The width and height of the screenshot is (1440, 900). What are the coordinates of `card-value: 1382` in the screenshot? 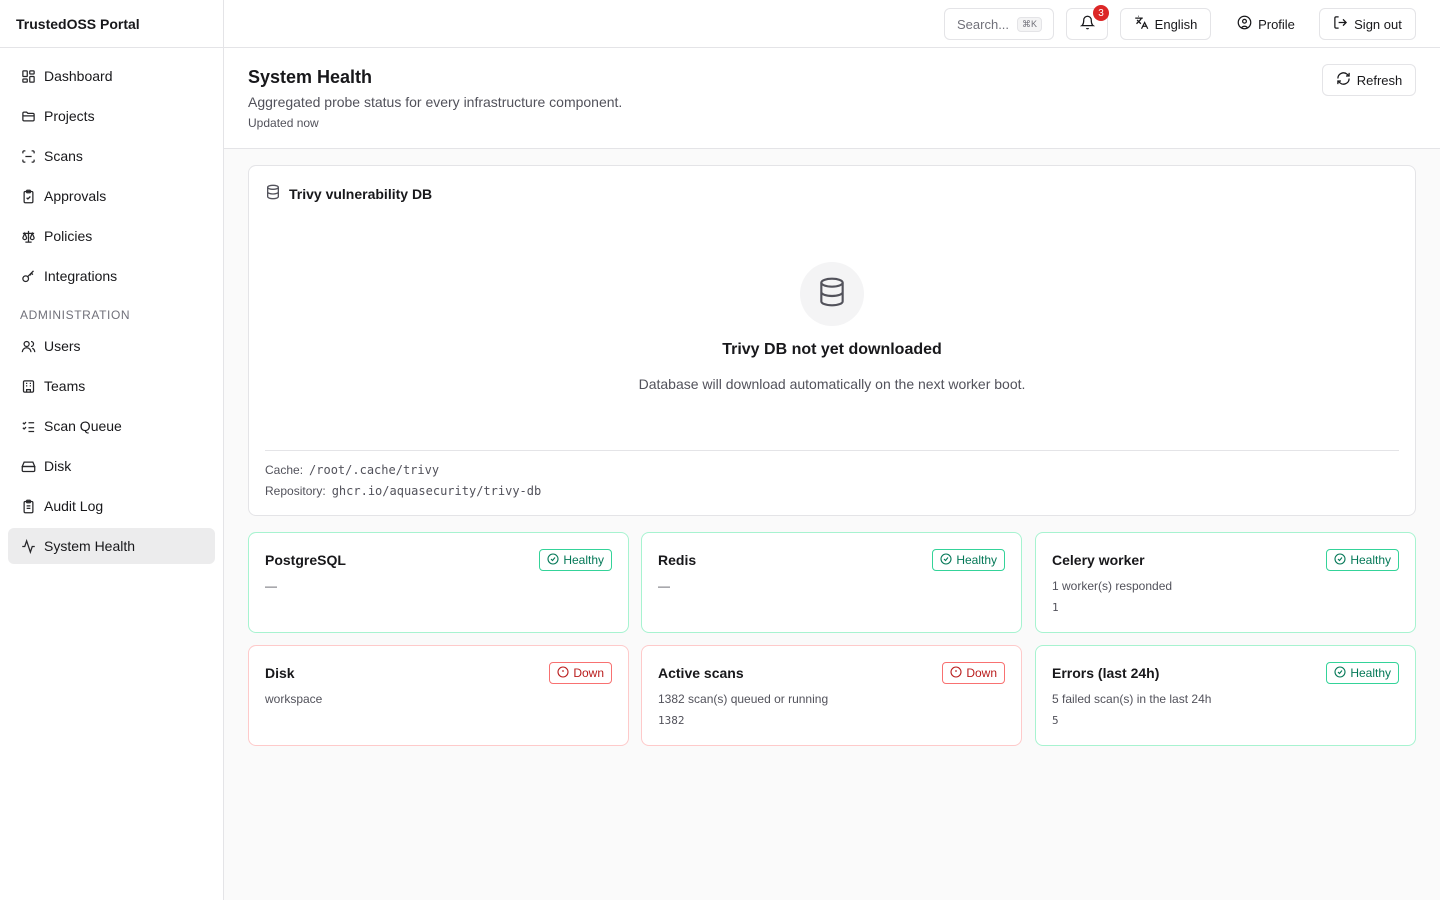 It's located at (671, 720).